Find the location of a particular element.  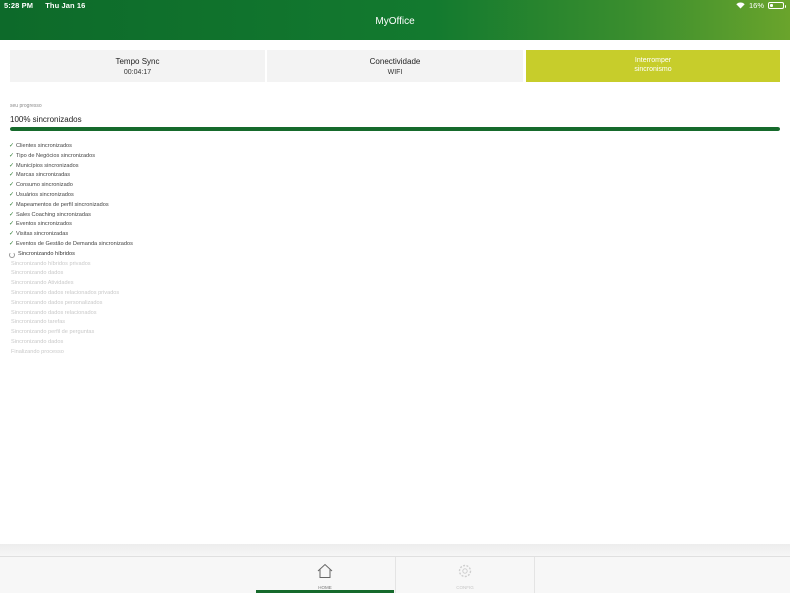

sync-step-label: Municípios sincronizados is located at coordinates (47, 165).